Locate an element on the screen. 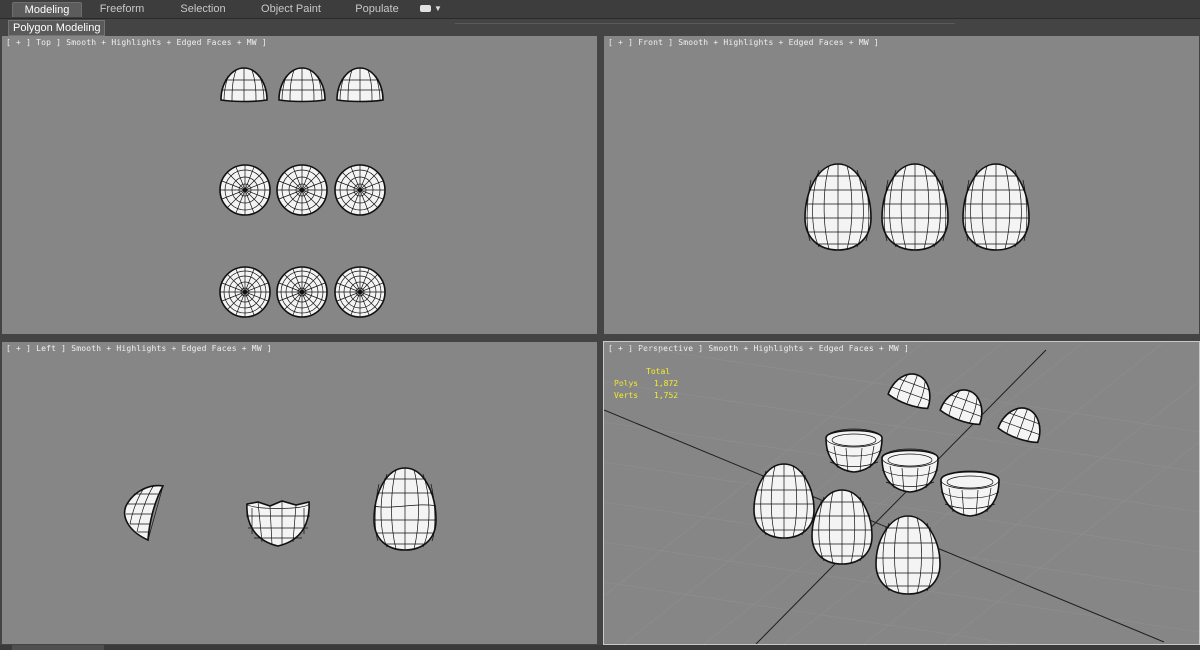 Image resolution: width=1200 pixels, height=650 pixels. ribbon-options-icon is located at coordinates (425, 8).